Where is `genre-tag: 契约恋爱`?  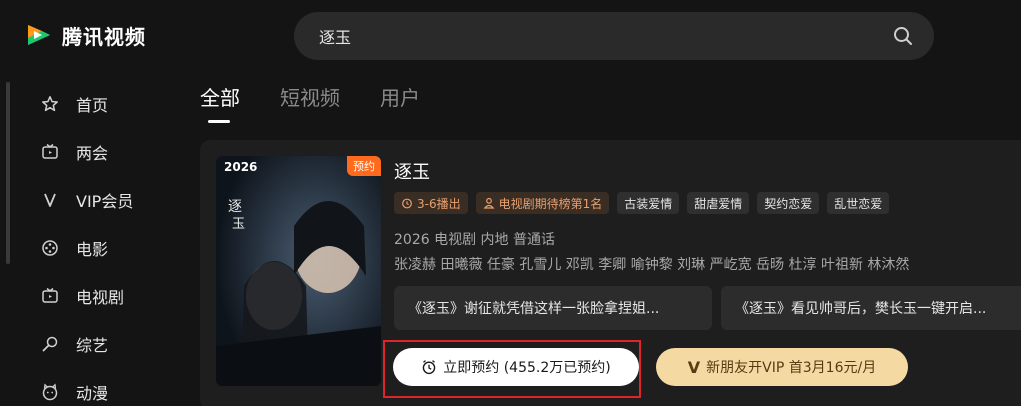 genre-tag: 契约恋爱 is located at coordinates (788, 203).